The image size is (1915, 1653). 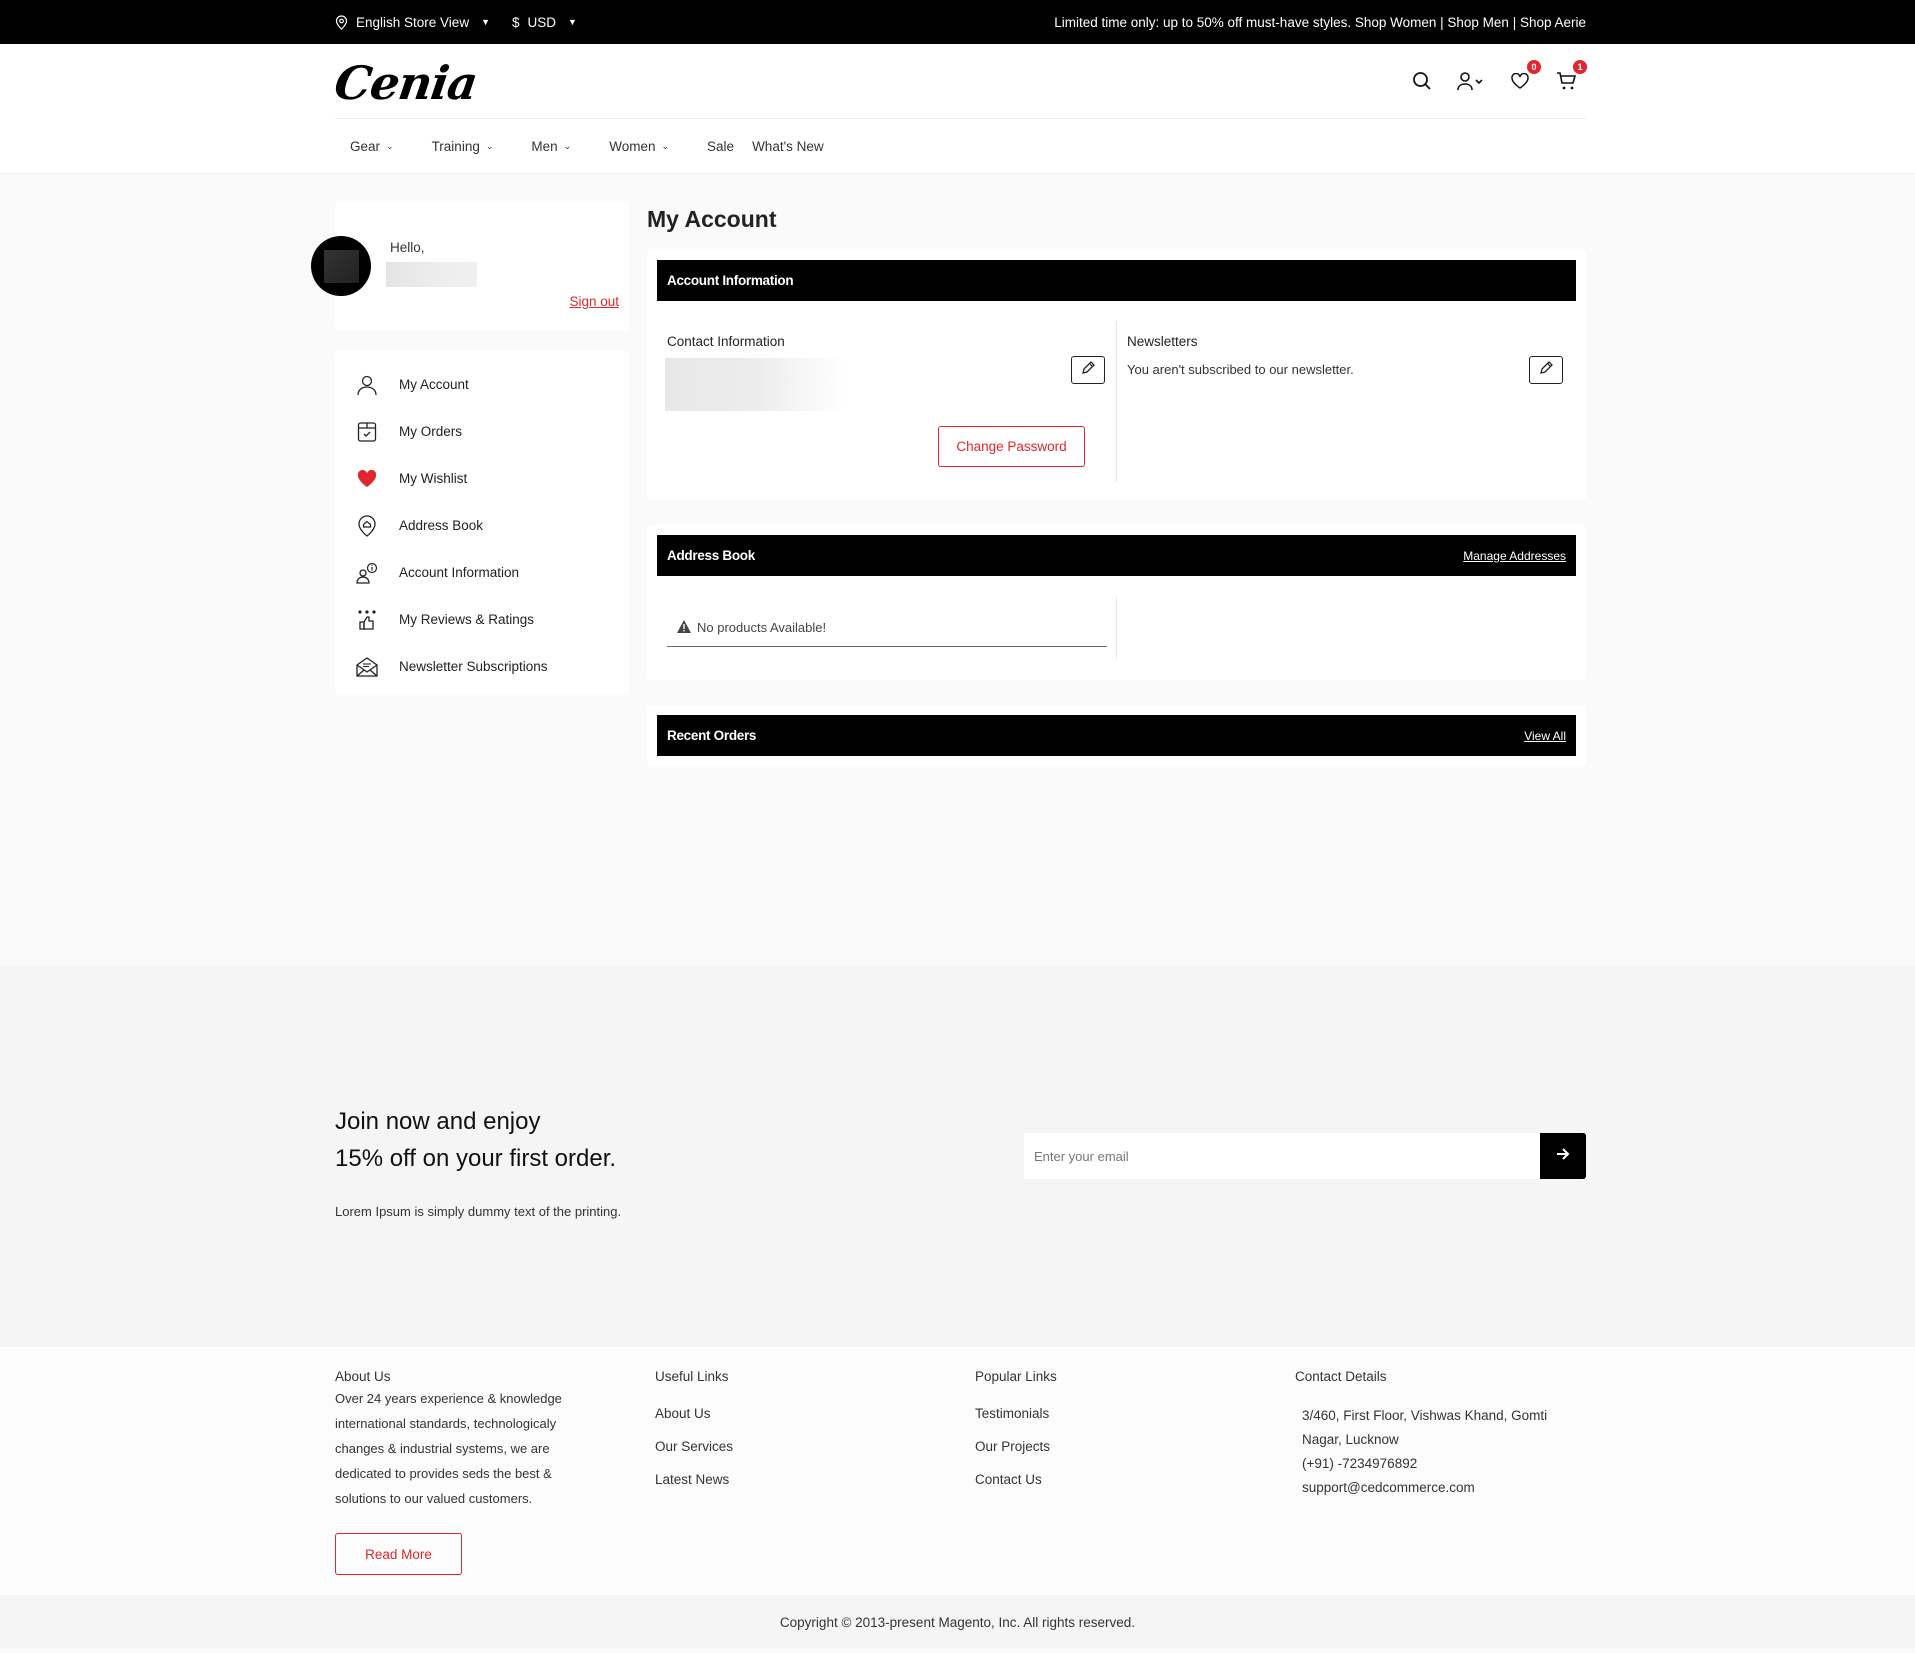 What do you see at coordinates (632, 146) in the screenshot?
I see `nav-label: Women` at bounding box center [632, 146].